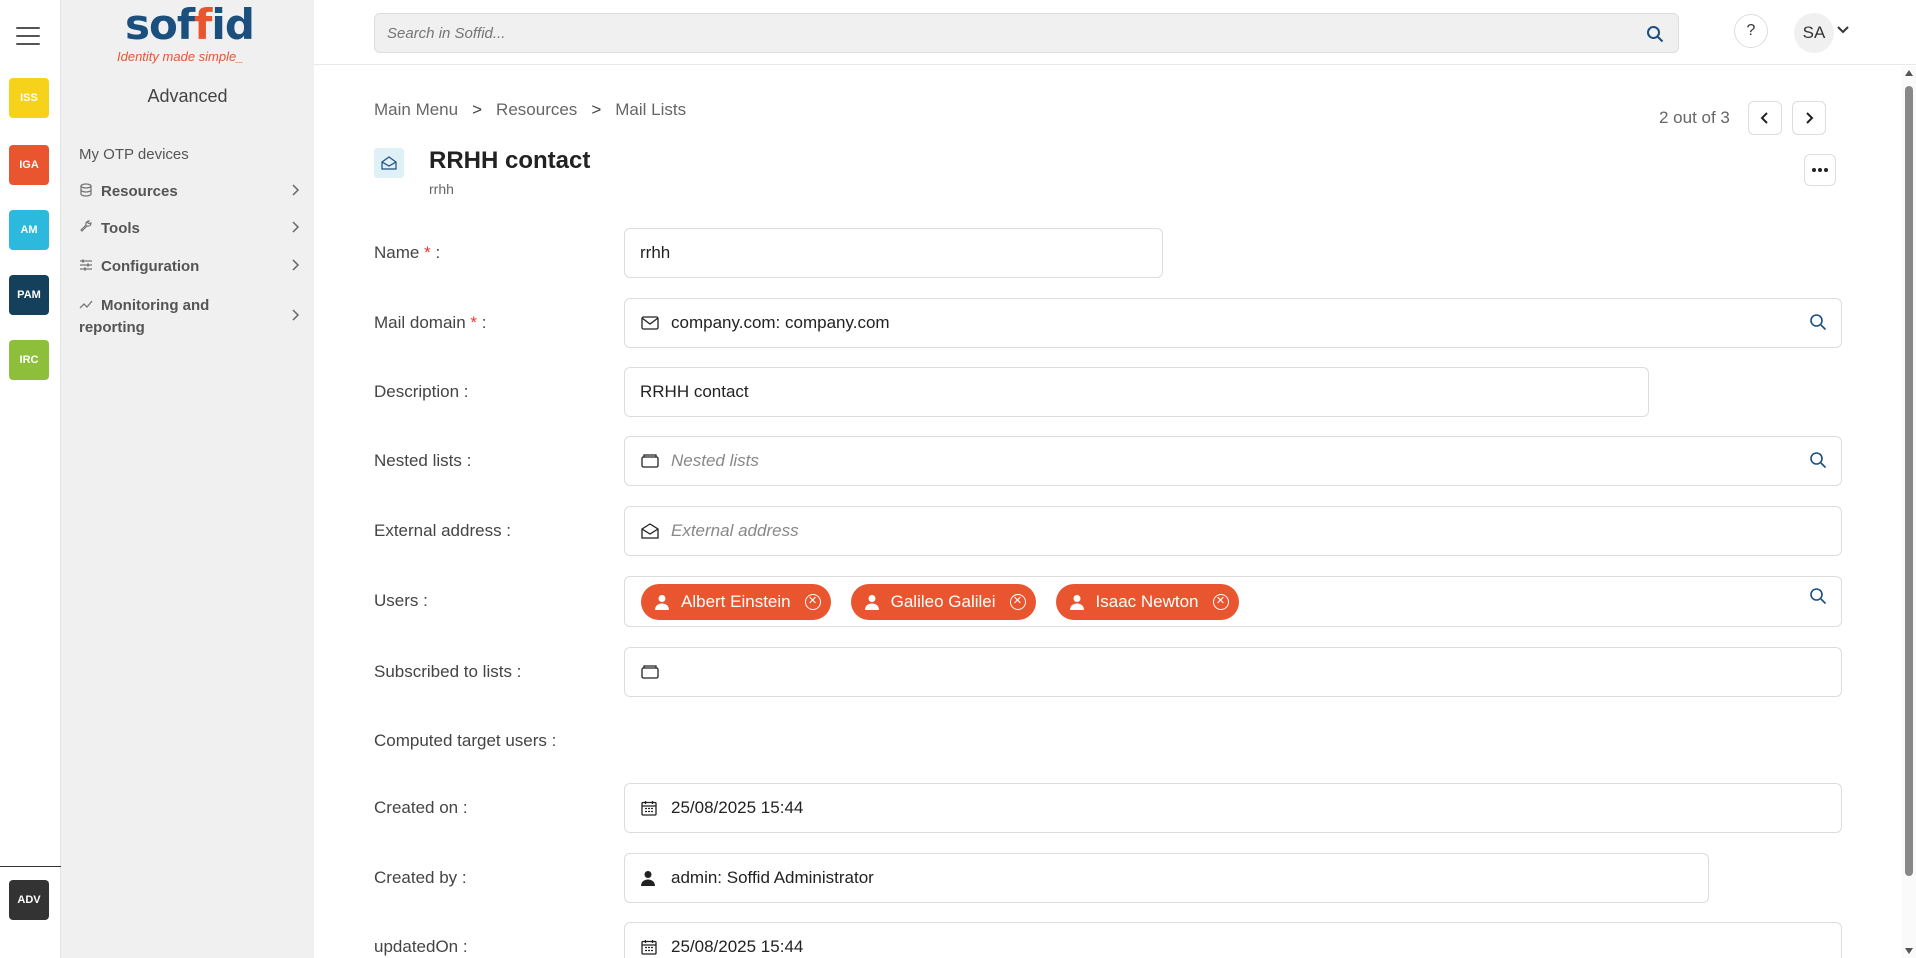 The height and width of the screenshot is (958, 1916). Describe the element at coordinates (421, 946) in the screenshot. I see `updated-on-label: updatedOn :` at that location.